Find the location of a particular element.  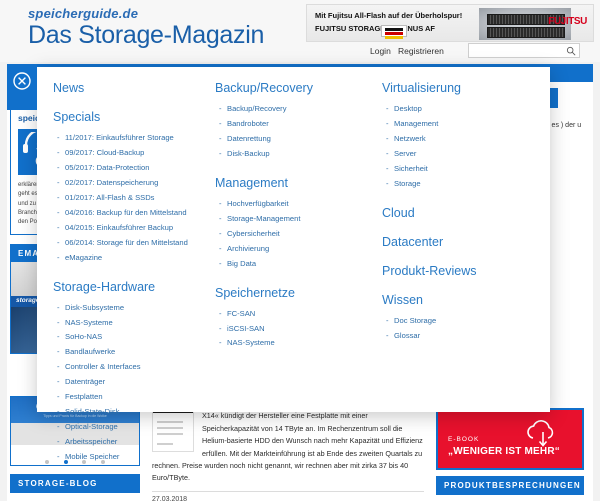

menu-item: Controller & Interfaces is located at coordinates (124, 367).